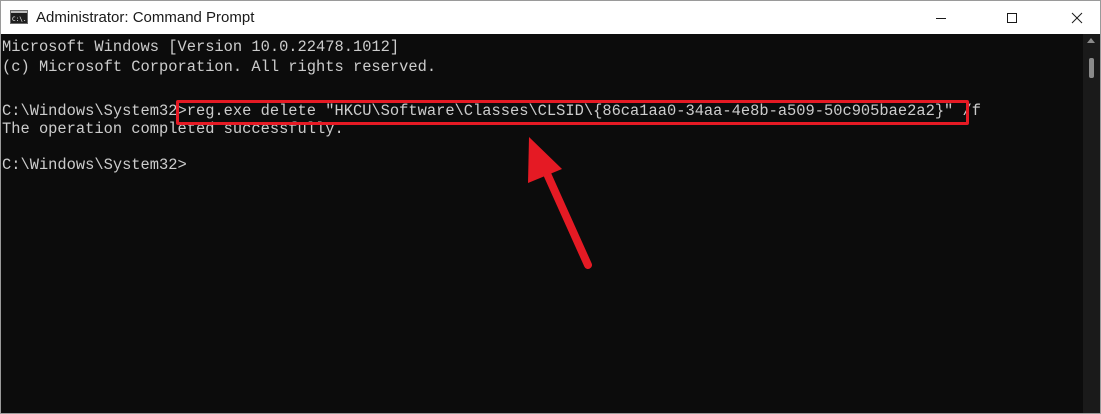 The height and width of the screenshot is (414, 1101). I want to click on scroll-up-arrow-icon, so click(1091, 40).